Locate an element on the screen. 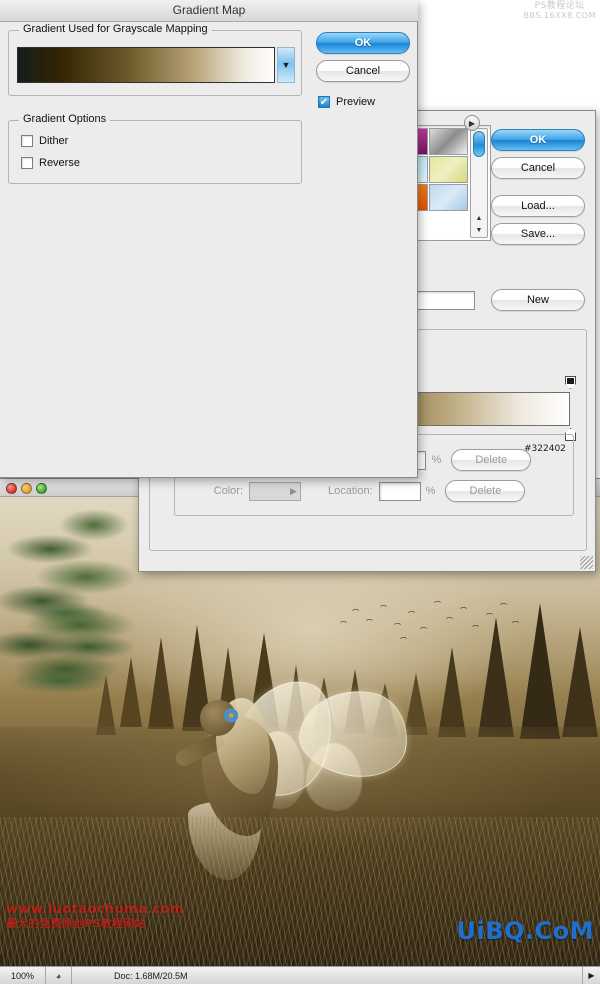 This screenshot has height=984, width=600. grayscale-mapping-group: Gradient Used for Grayscale Mapping ▼ is located at coordinates (155, 59).